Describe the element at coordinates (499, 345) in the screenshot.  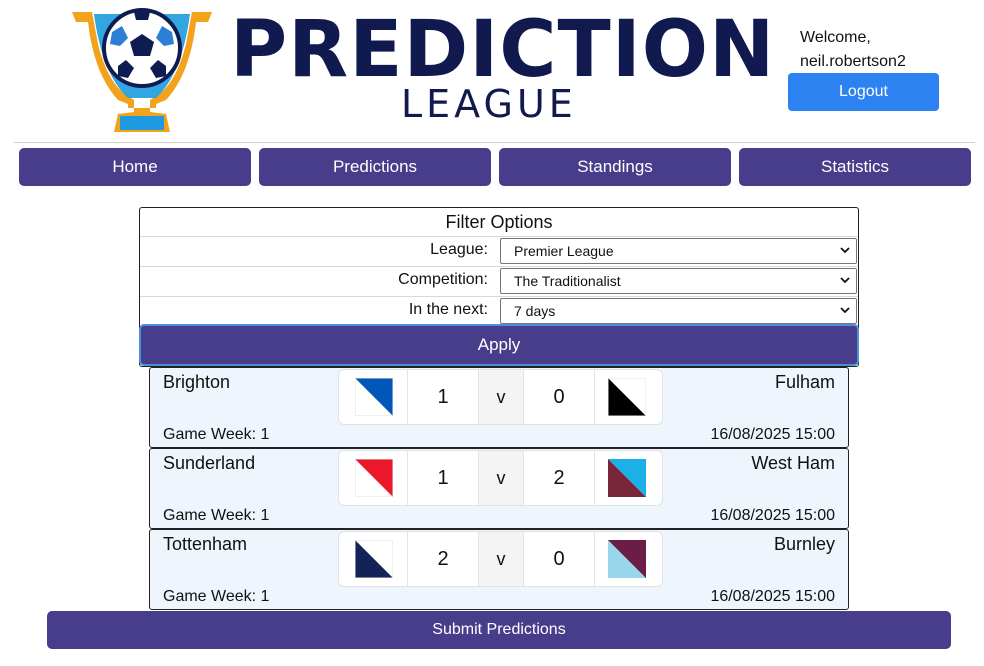
I see `apply-button: Apply` at that location.